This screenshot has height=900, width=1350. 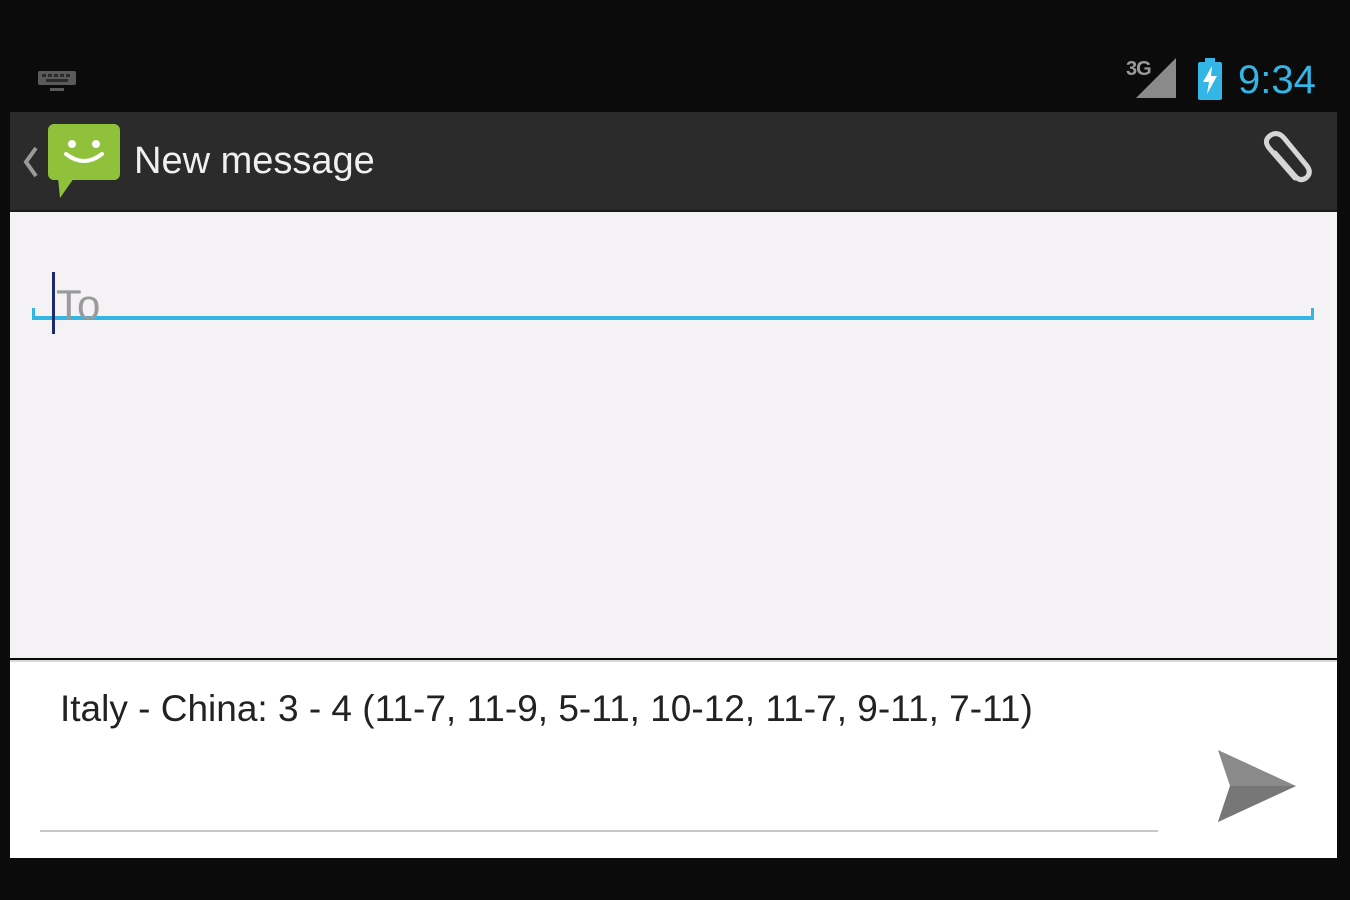 What do you see at coordinates (599, 831) in the screenshot?
I see `message-input-underline` at bounding box center [599, 831].